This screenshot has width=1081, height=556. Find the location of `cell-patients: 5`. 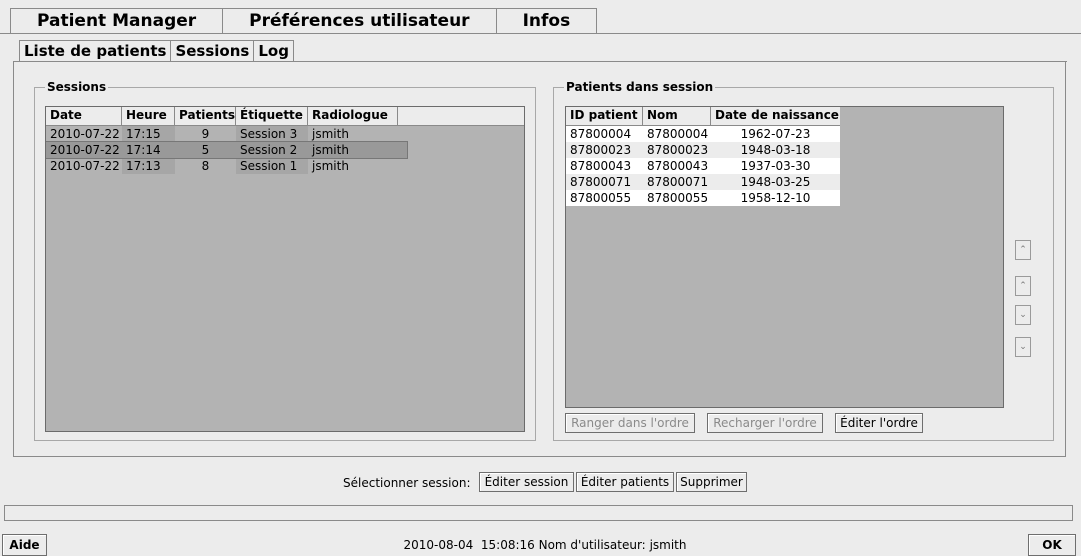

cell-patients: 5 is located at coordinates (205, 150).